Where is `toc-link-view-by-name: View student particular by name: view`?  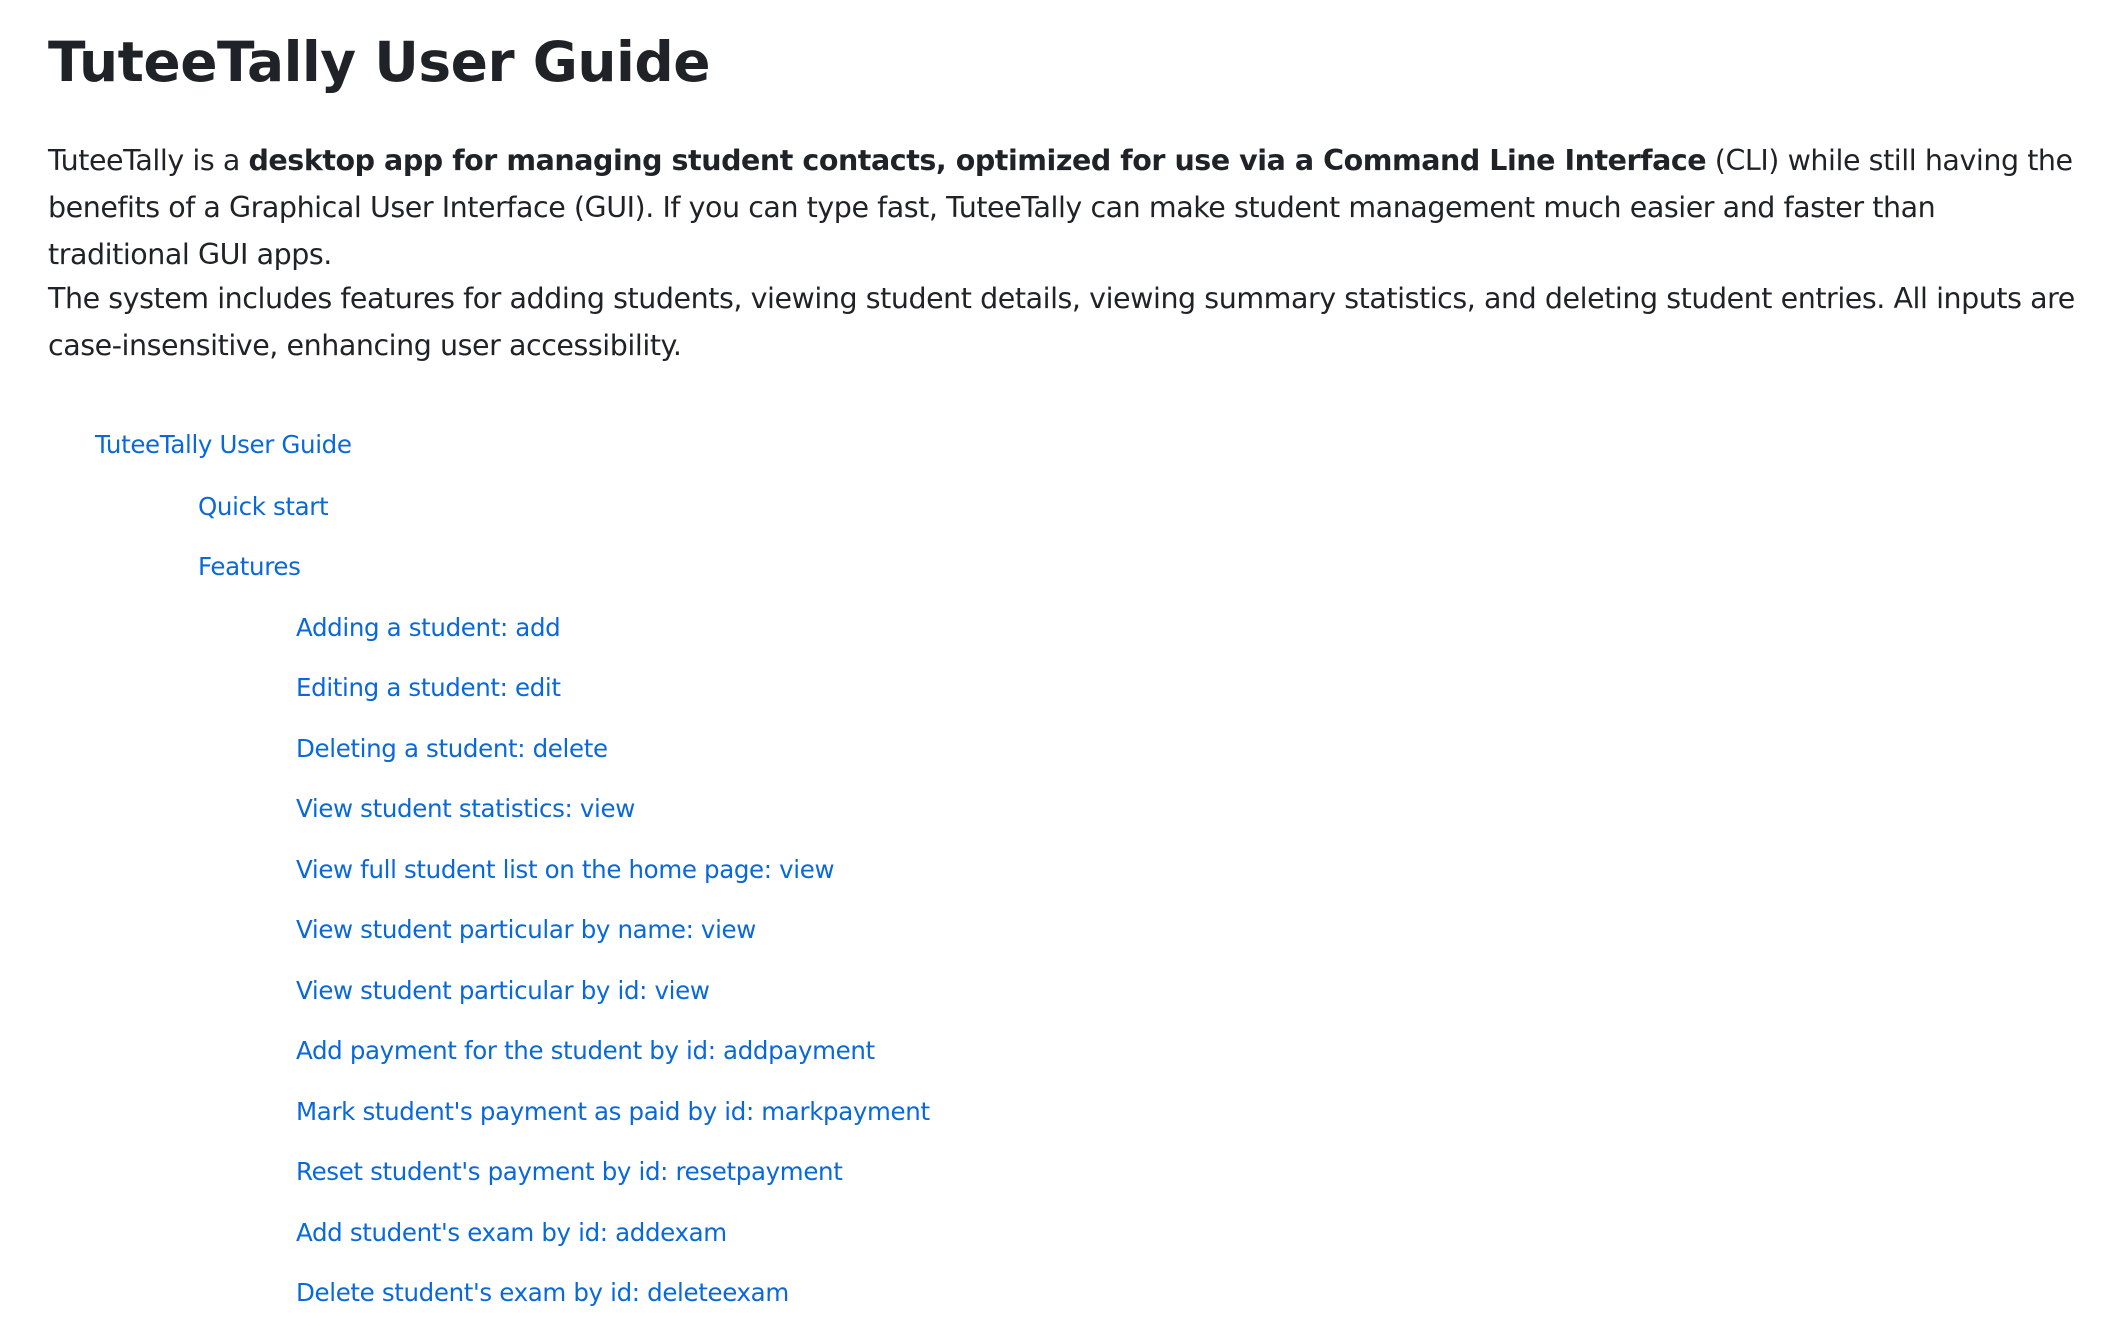 toc-link-view-by-name: View student particular by name: view is located at coordinates (526, 930).